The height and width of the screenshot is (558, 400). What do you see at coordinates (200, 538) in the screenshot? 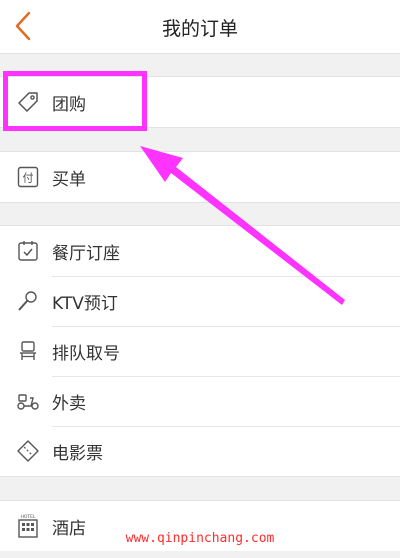
I see `watermark: www.qinpinchang.com` at bounding box center [200, 538].